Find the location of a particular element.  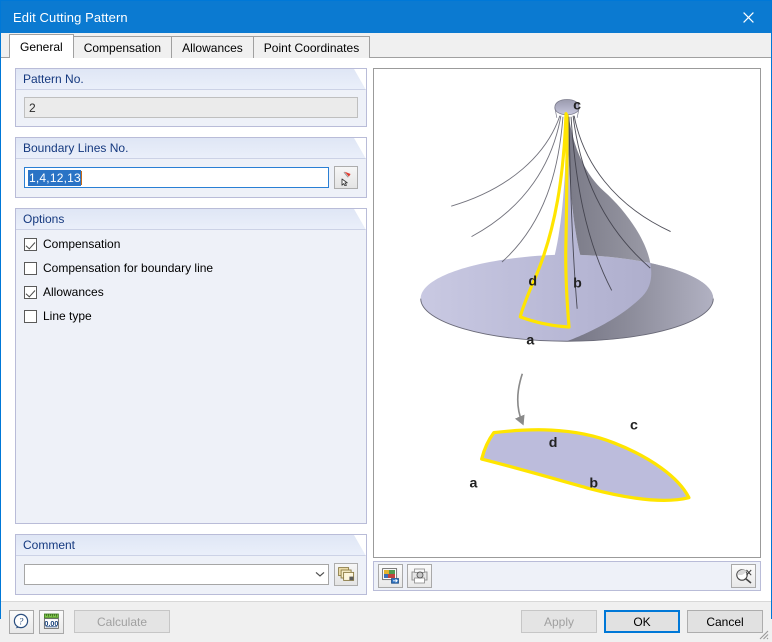

comment-row is located at coordinates (191, 574).